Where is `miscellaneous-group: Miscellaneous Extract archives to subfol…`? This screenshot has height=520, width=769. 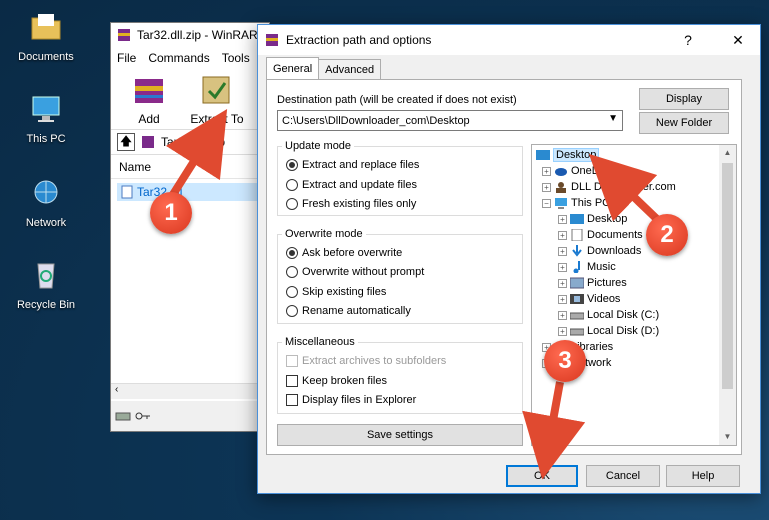 miscellaneous-group: Miscellaneous Extract archives to subfol… is located at coordinates (400, 375).